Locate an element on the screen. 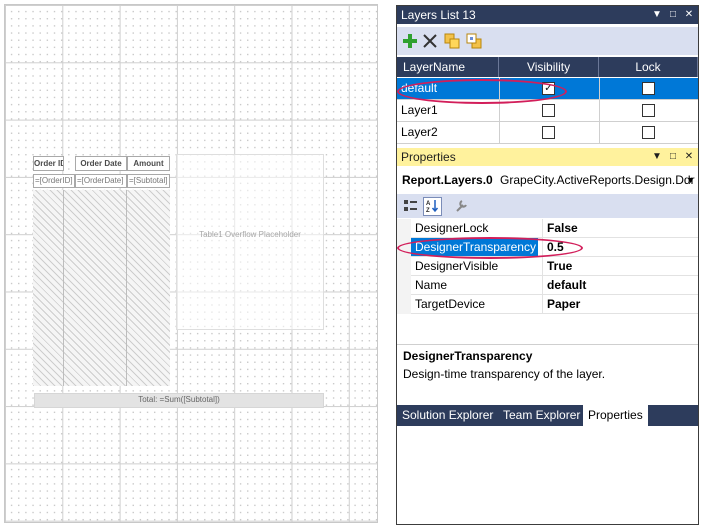 This screenshot has width=702, height=531. property-value: default is located at coordinates (566, 285).